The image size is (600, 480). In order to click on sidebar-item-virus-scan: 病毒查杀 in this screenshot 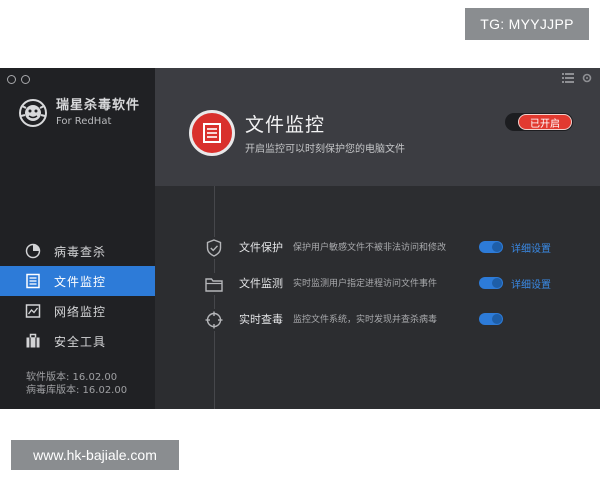, I will do `click(77, 251)`.